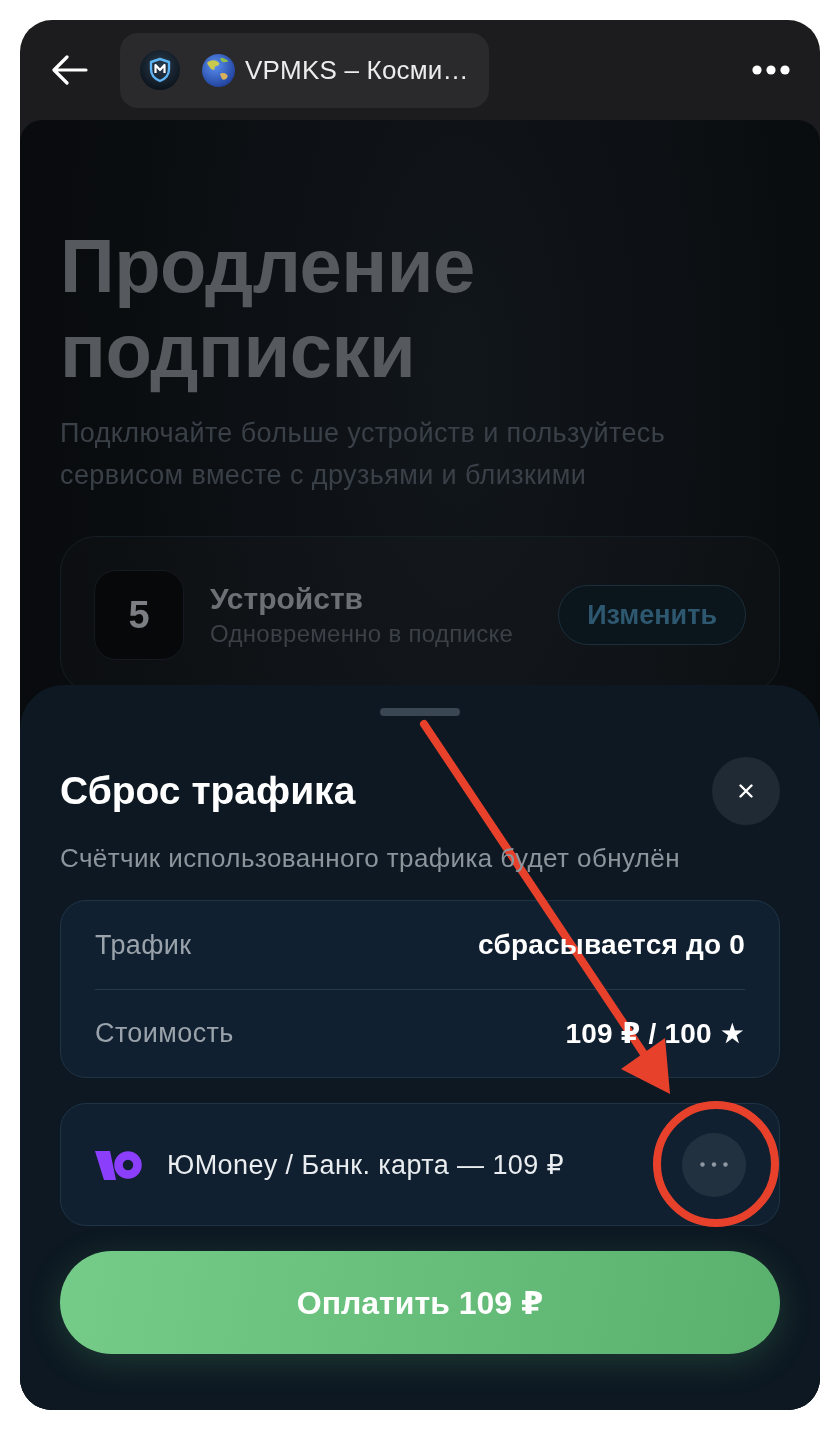 The height and width of the screenshot is (1430, 840). What do you see at coordinates (164, 1033) in the screenshot?
I see `detail-label: Стоимость` at bounding box center [164, 1033].